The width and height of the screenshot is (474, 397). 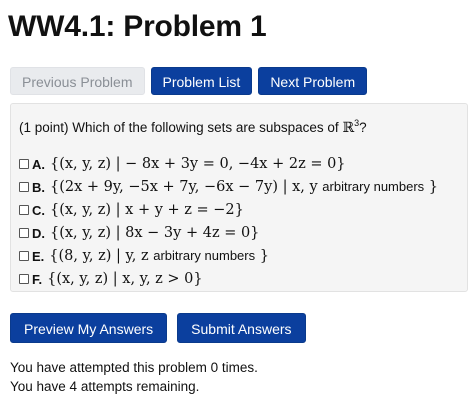 I want to click on option-b-math-end: }, so click(x=433, y=187).